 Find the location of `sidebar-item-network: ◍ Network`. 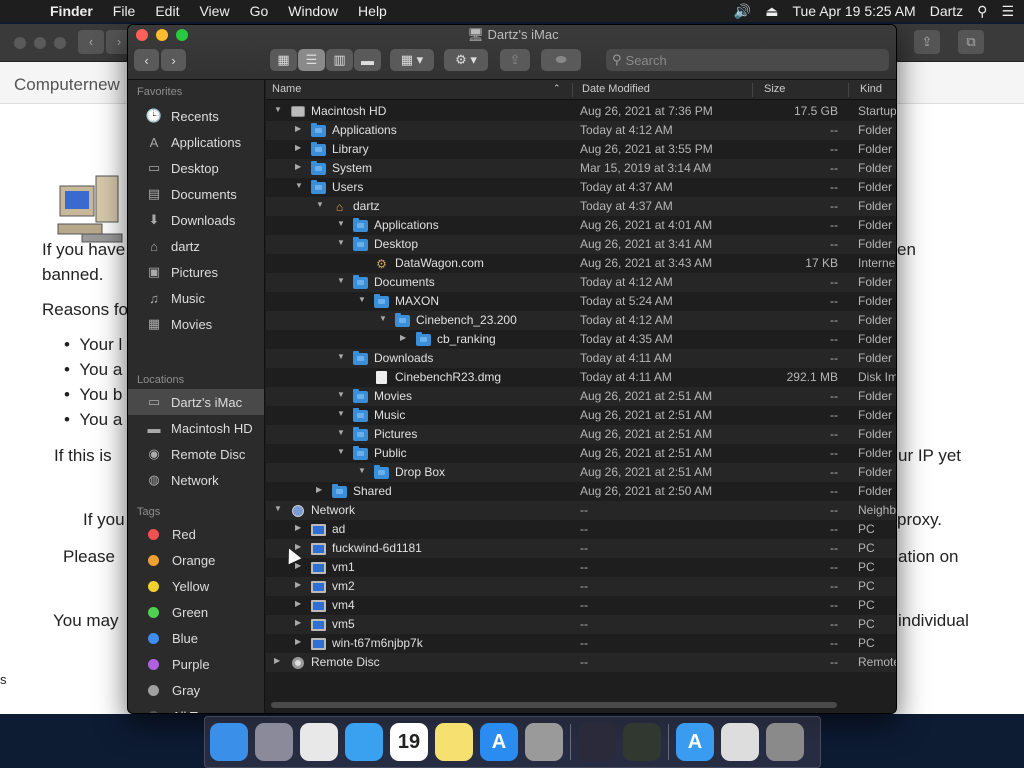

sidebar-item-network: ◍ Network is located at coordinates (196, 480).